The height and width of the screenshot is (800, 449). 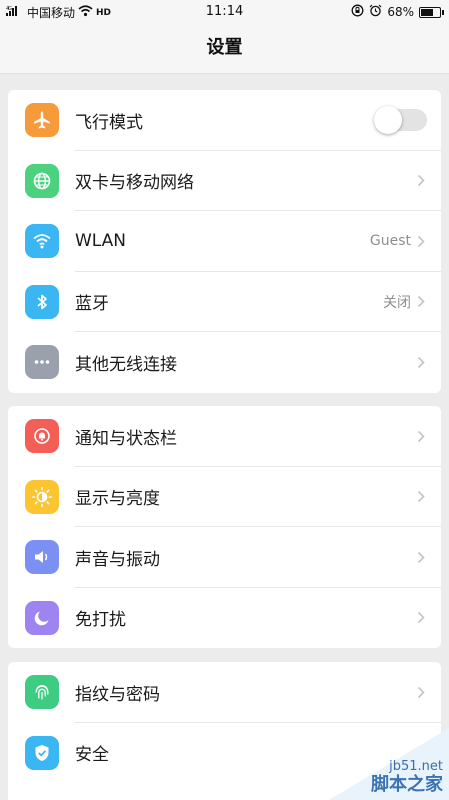 I want to click on display-label: 显示与亮度, so click(x=117, y=499).